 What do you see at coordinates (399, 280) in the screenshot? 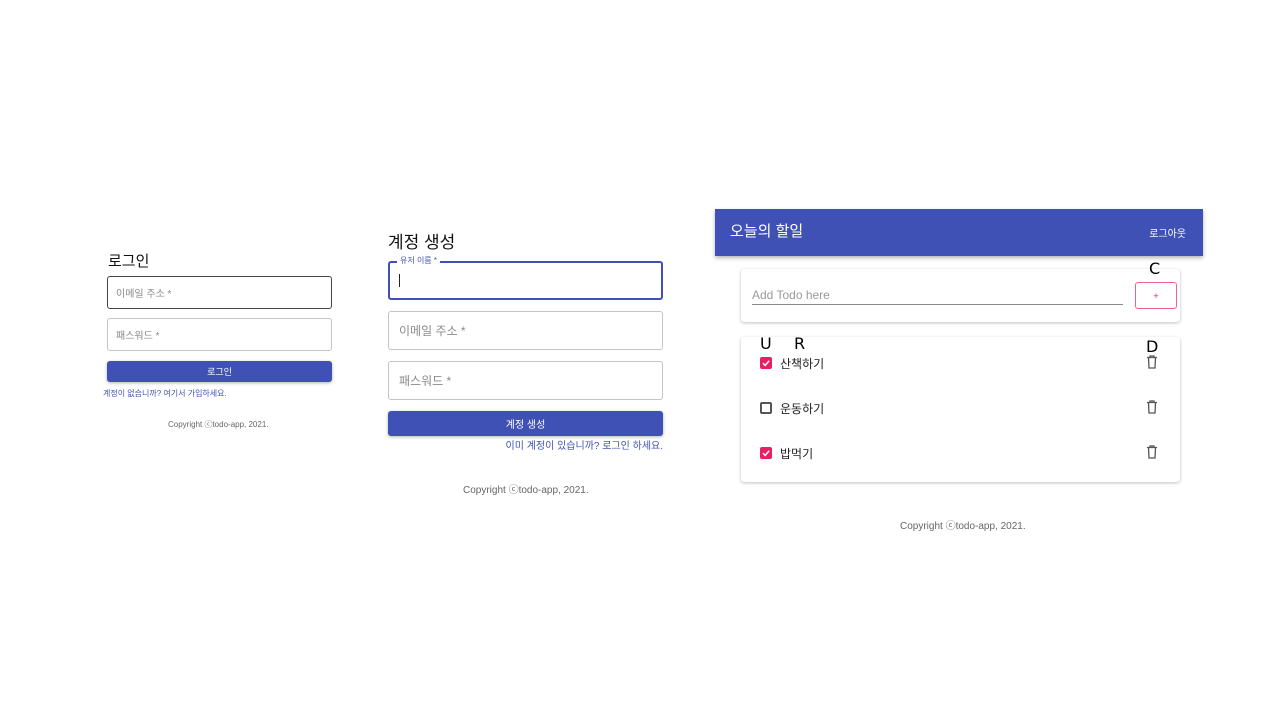
I see `text-cursor` at bounding box center [399, 280].